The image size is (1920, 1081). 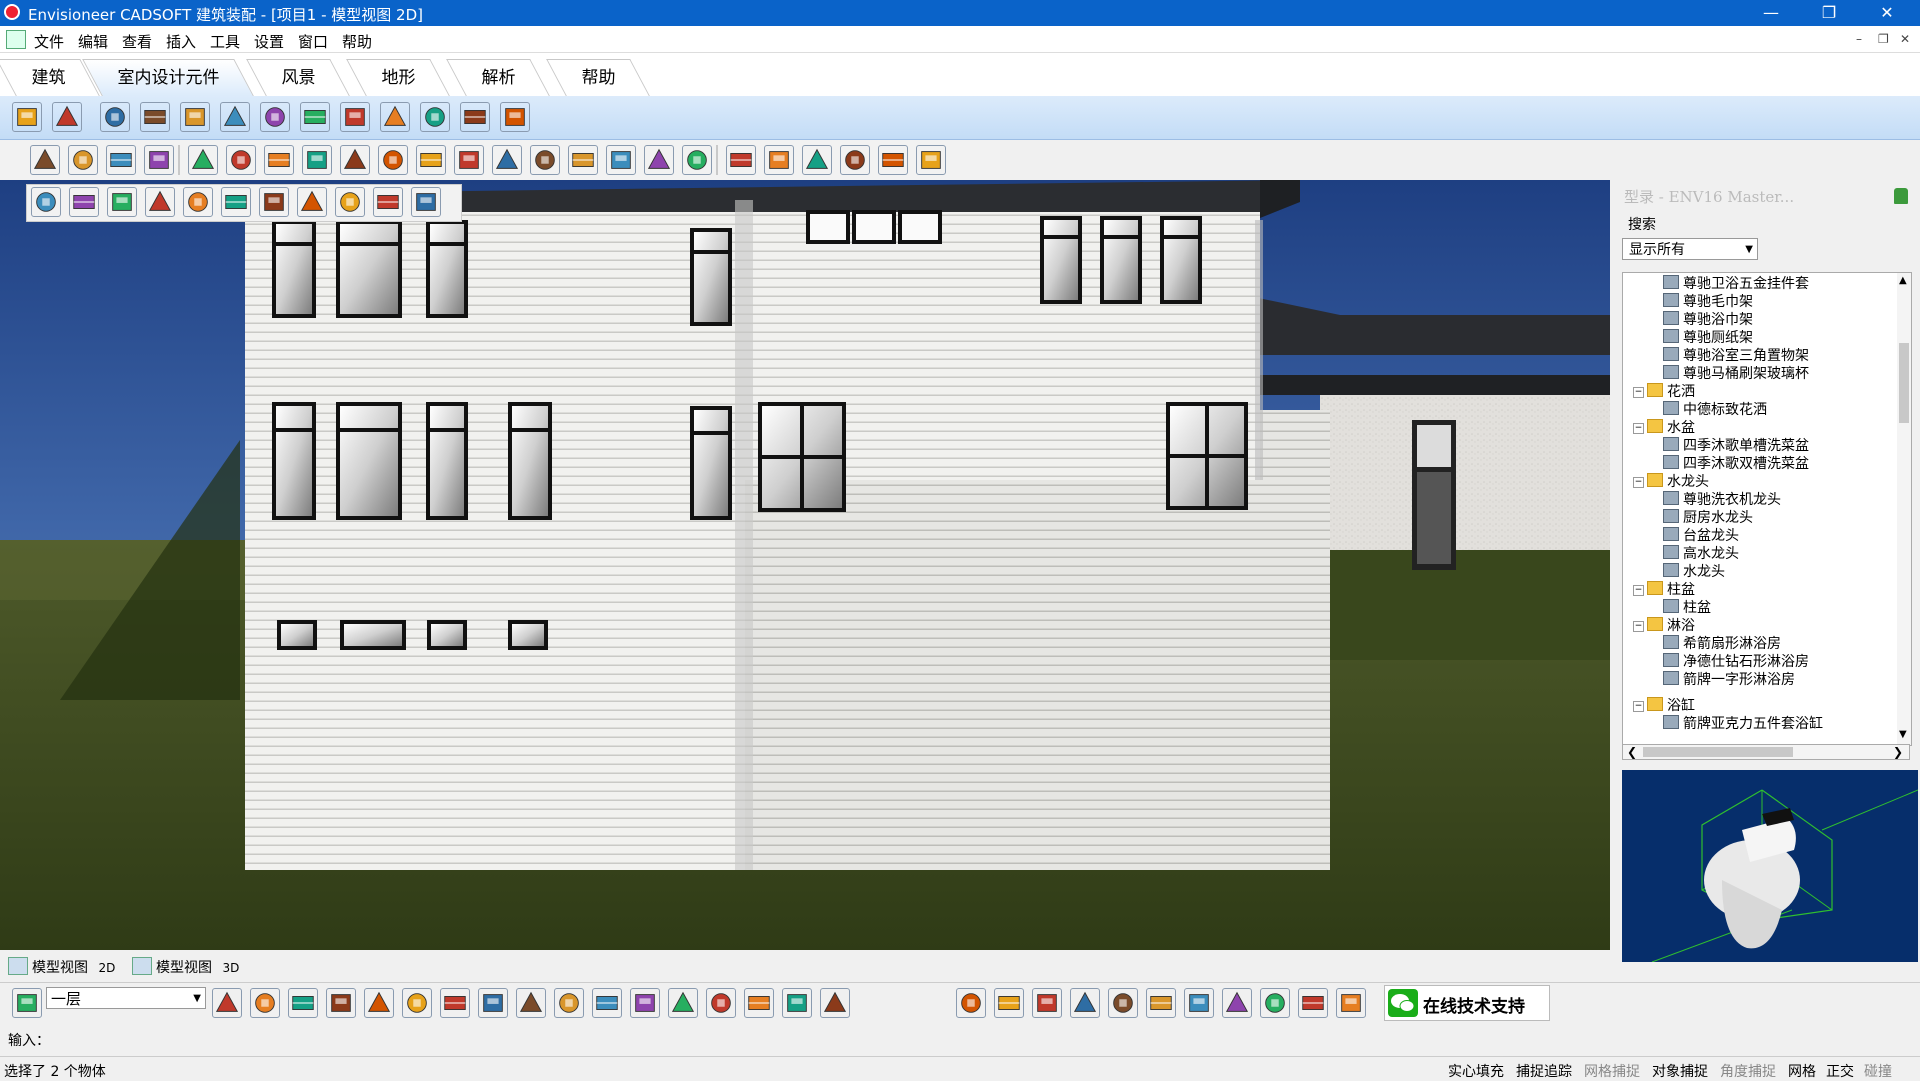 What do you see at coordinates (1467, 1003) in the screenshot?
I see `online-support-button: 在线技术支持` at bounding box center [1467, 1003].